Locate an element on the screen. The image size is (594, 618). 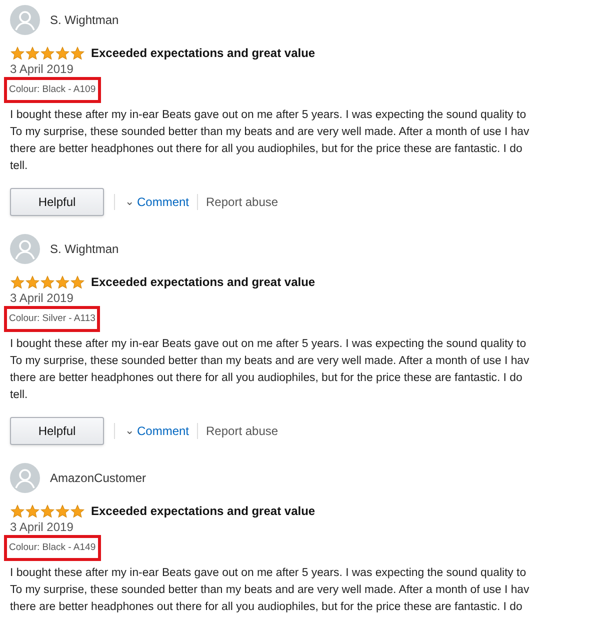
variant-label: Colour: Black - A109 is located at coordinates (52, 90).